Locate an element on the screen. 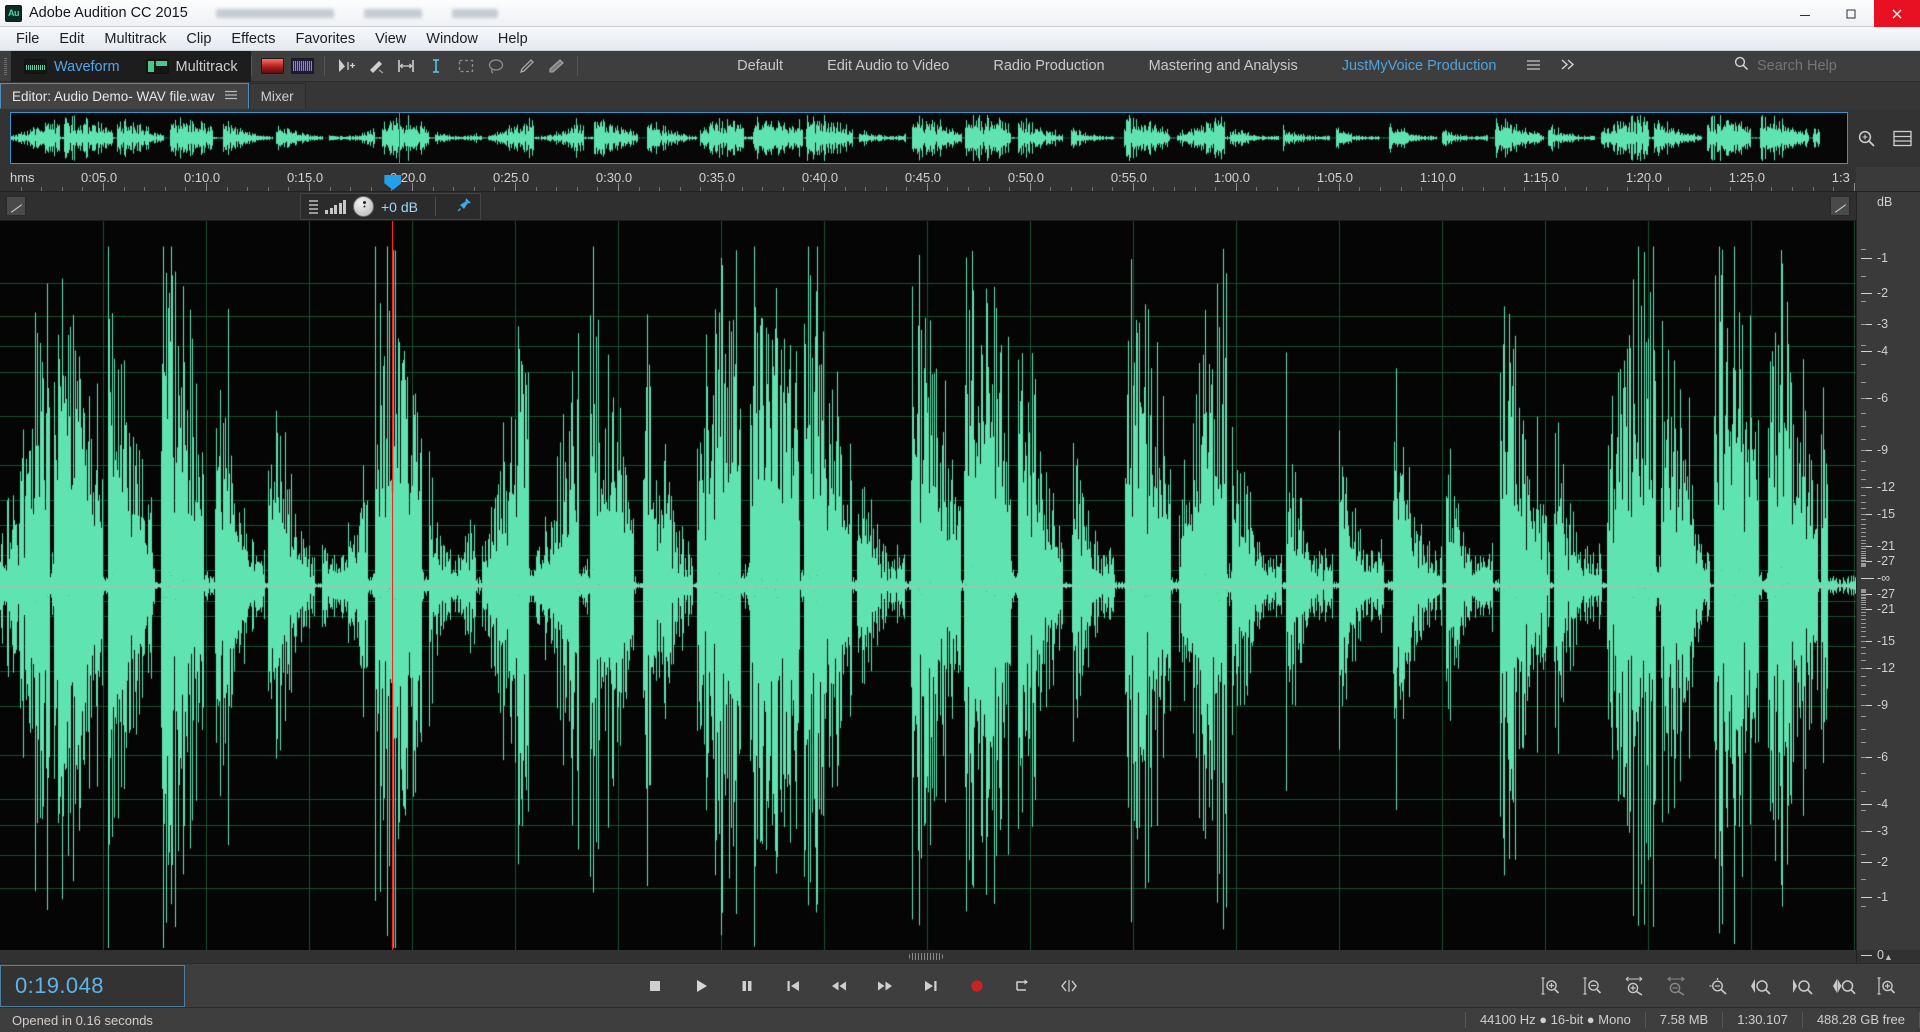  loop-playback-button is located at coordinates (1023, 986).